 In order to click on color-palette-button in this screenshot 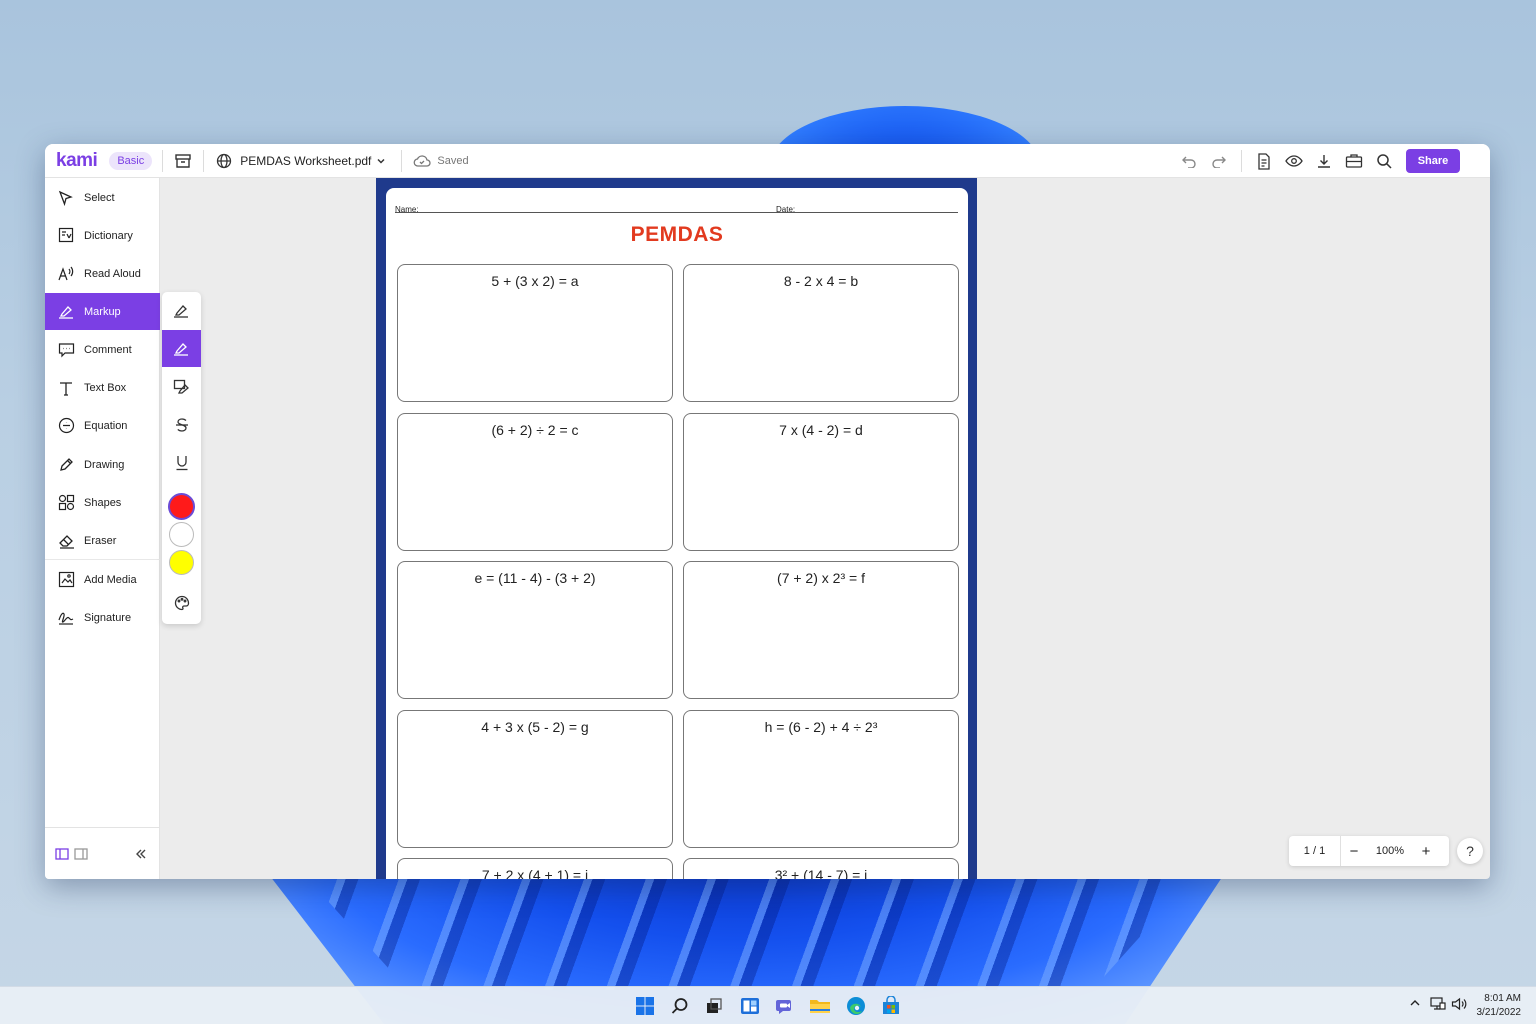, I will do `click(181, 603)`.